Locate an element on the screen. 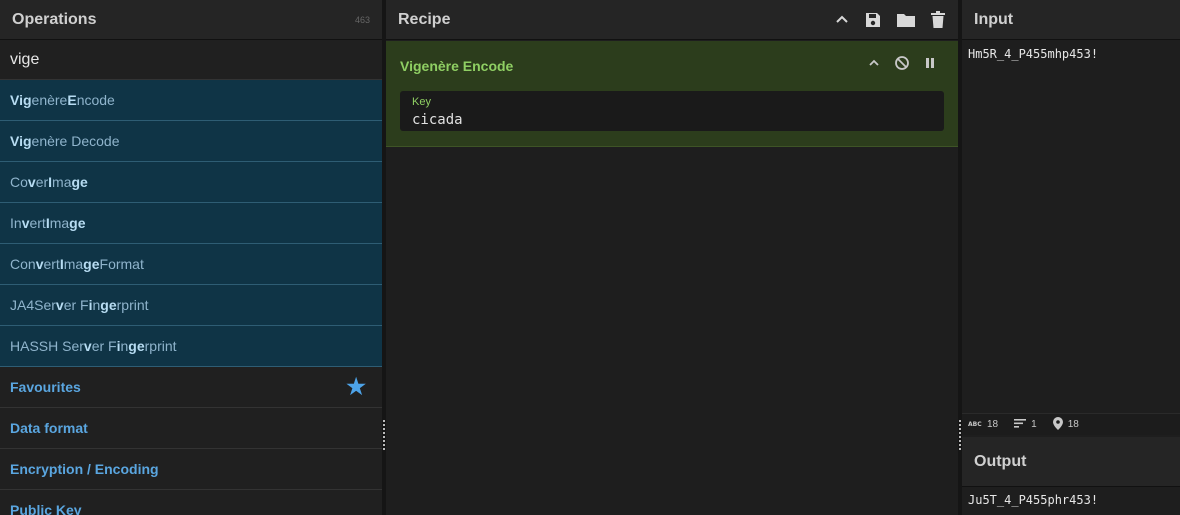  collapse-operation-icon is located at coordinates (874, 63).